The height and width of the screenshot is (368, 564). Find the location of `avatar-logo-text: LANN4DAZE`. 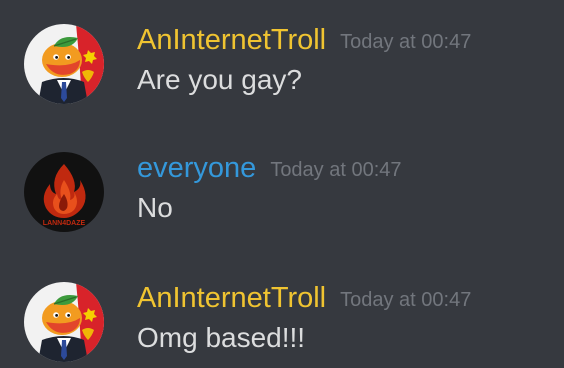

avatar-logo-text: LANN4DAZE is located at coordinates (64, 223).